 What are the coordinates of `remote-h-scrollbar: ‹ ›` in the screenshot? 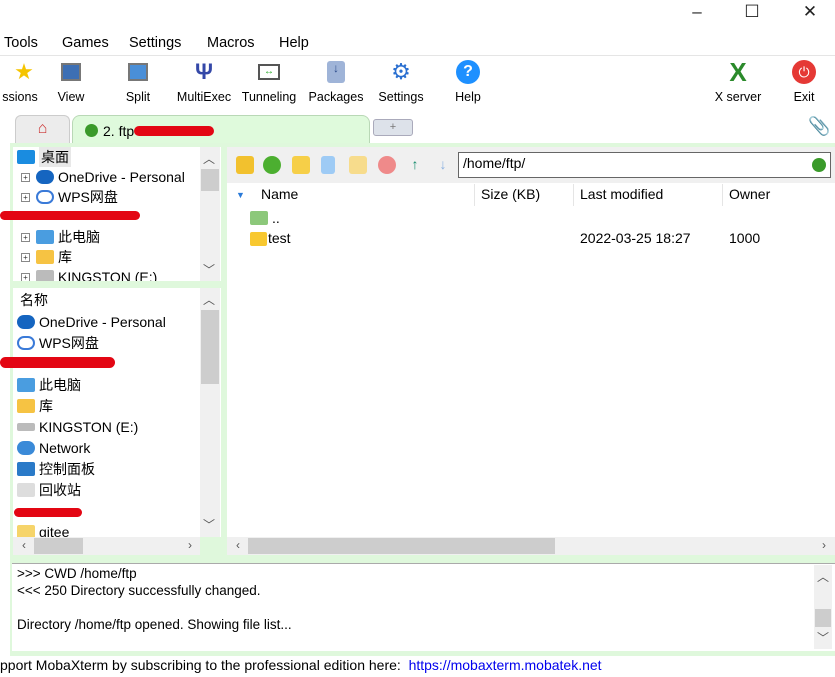 It's located at (531, 546).